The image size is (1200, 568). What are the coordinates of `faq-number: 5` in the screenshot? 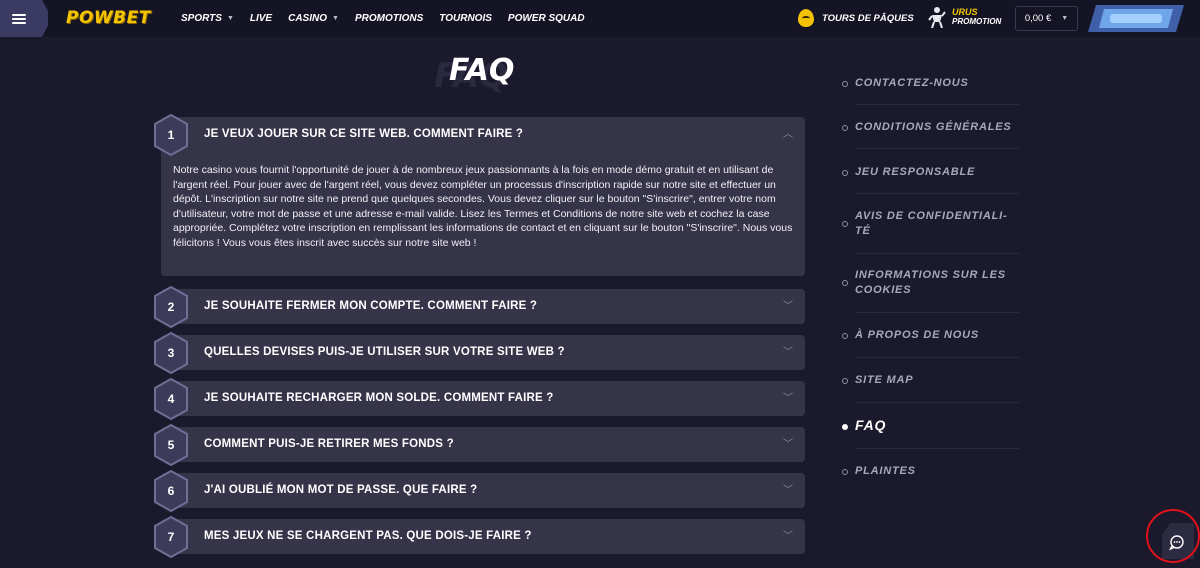 It's located at (171, 445).